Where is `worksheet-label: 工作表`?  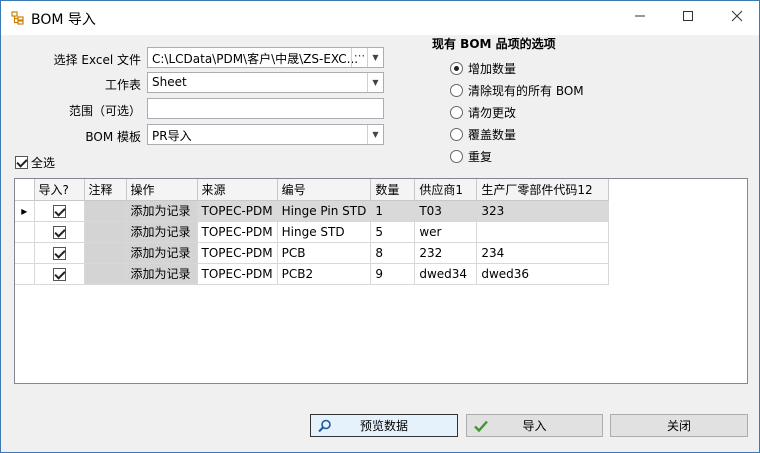
worksheet-label: 工作表 is located at coordinates (122, 85).